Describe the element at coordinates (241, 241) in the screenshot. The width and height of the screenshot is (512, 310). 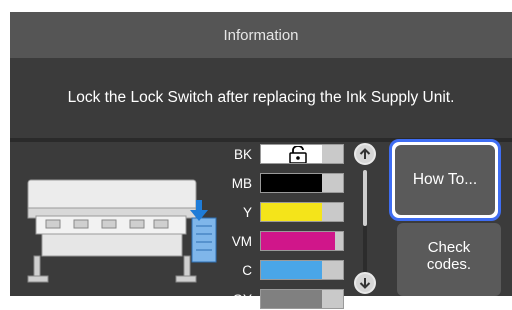
I see `ink-name: VM` at that location.